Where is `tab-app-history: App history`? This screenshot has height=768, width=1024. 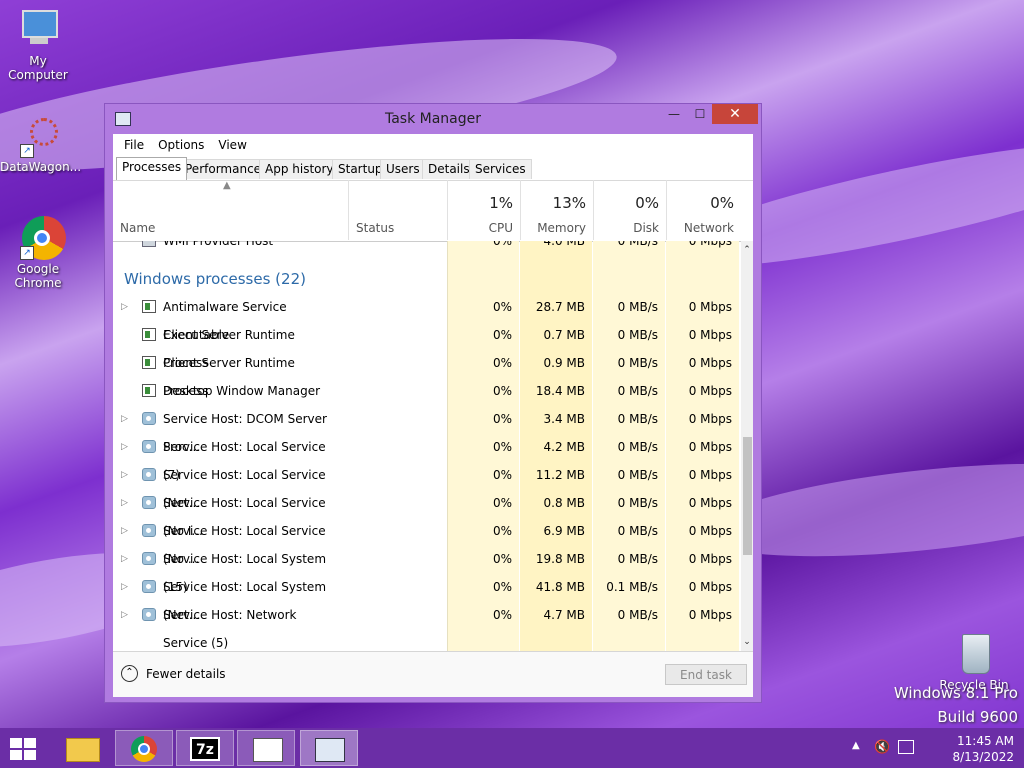 tab-app-history: App history is located at coordinates (299, 169).